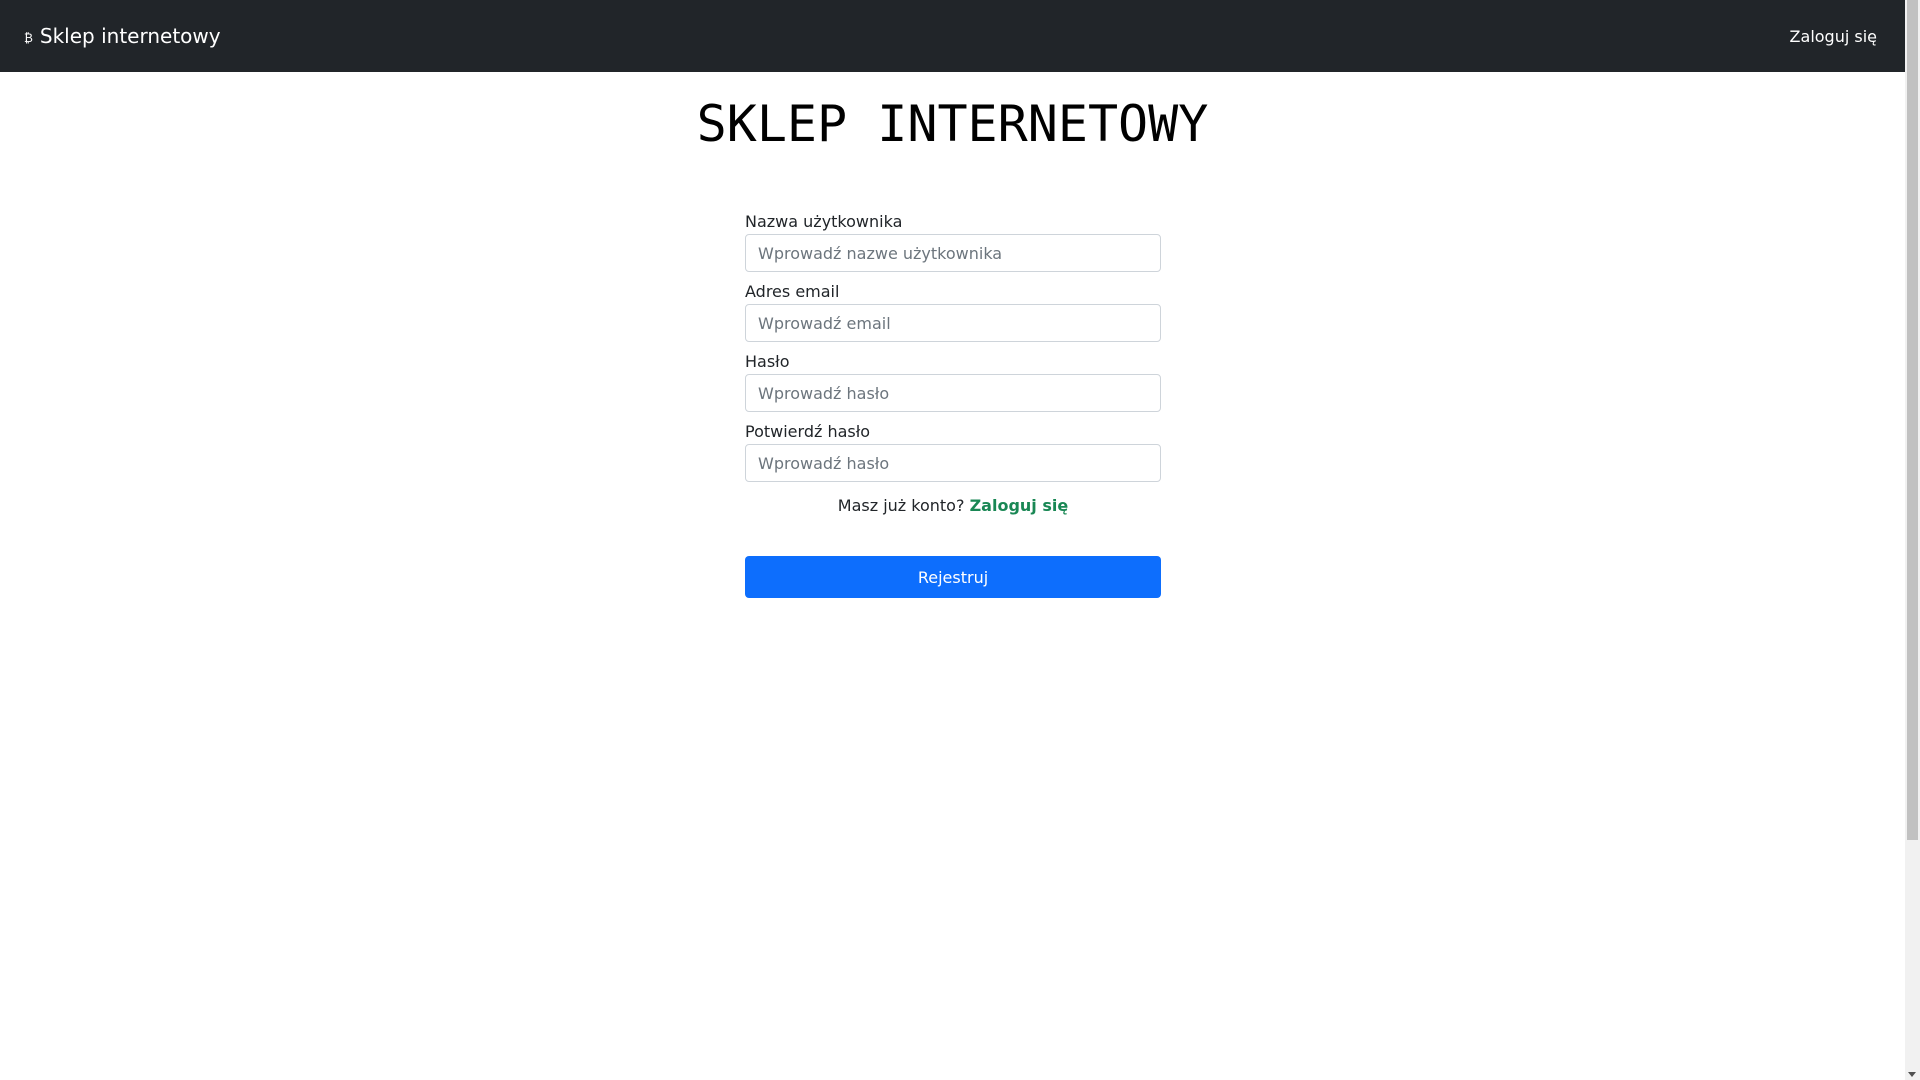 This screenshot has width=1920, height=1080. What do you see at coordinates (1912, 1074) in the screenshot?
I see `scroll-down-arrow-icon` at bounding box center [1912, 1074].